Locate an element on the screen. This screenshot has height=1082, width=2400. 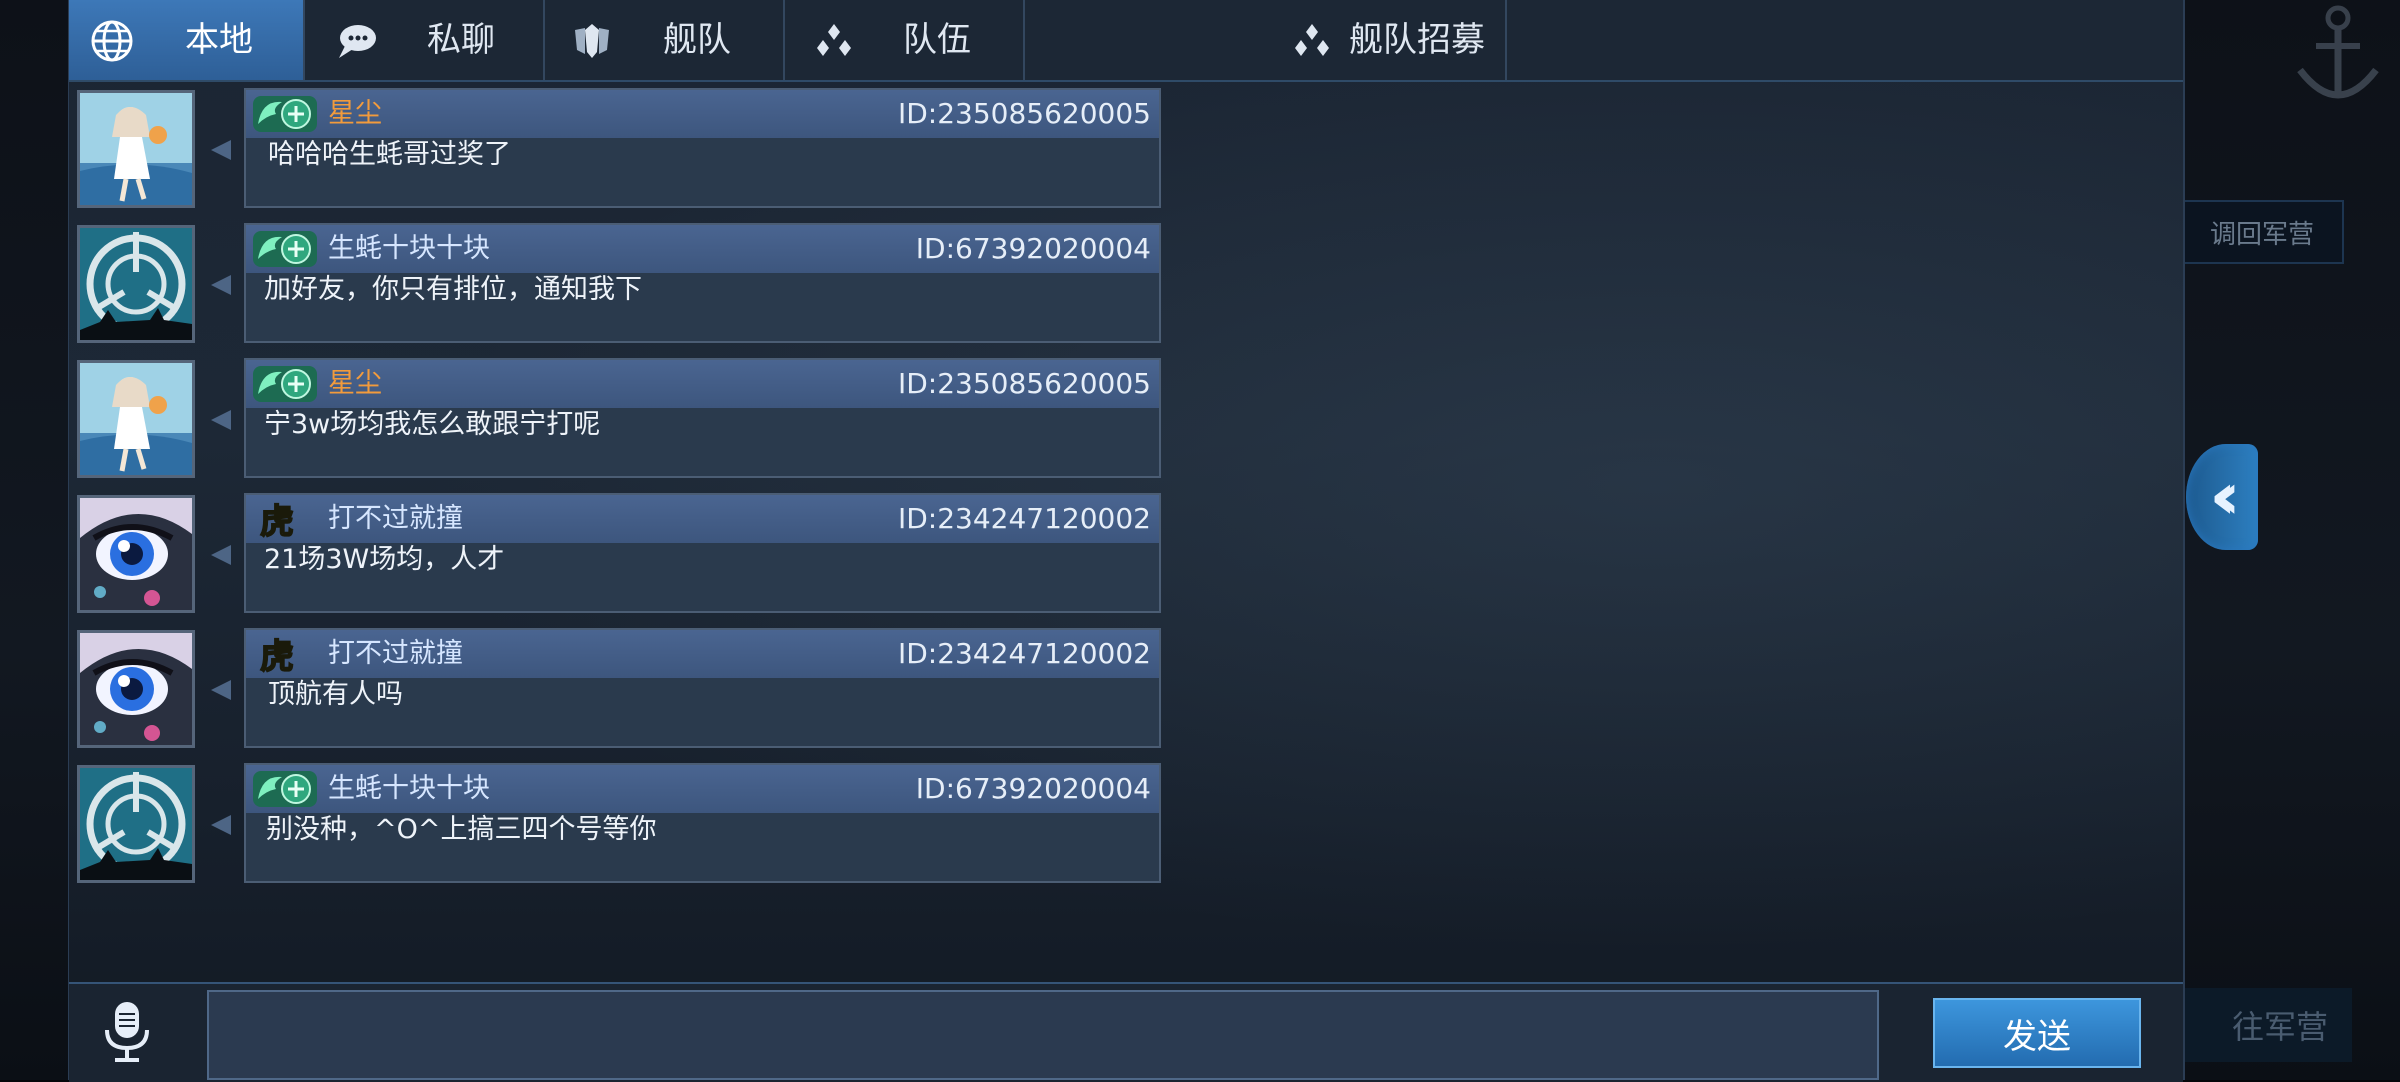
tab-label: 舰队 is located at coordinates (697, 40).